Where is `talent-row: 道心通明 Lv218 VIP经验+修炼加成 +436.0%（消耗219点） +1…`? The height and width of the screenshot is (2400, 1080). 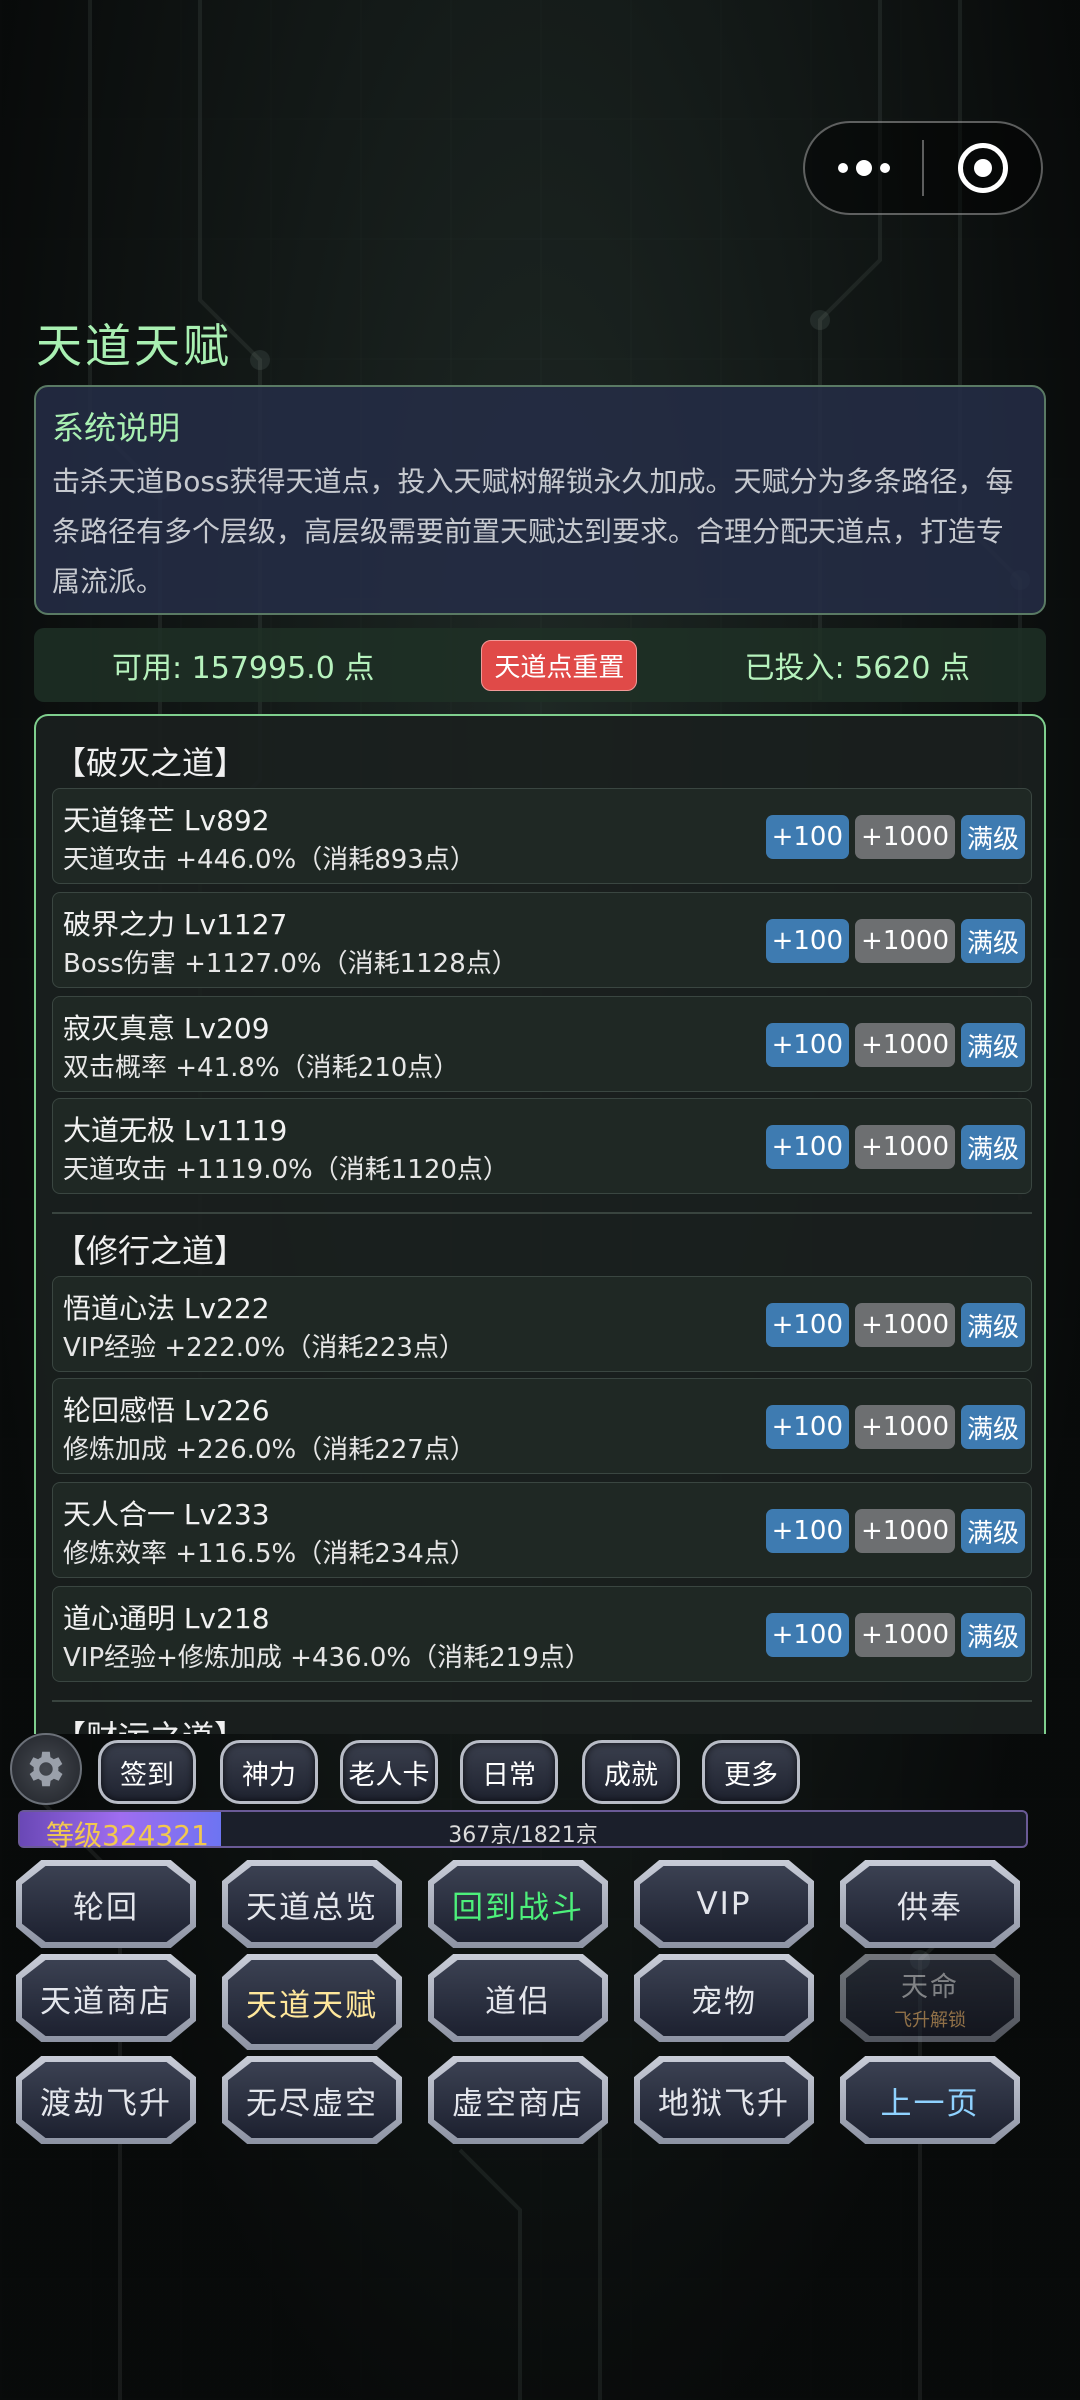 talent-row: 道心通明 Lv218 VIP经验+修炼加成 +436.0%（消耗219点） +1… is located at coordinates (542, 1634).